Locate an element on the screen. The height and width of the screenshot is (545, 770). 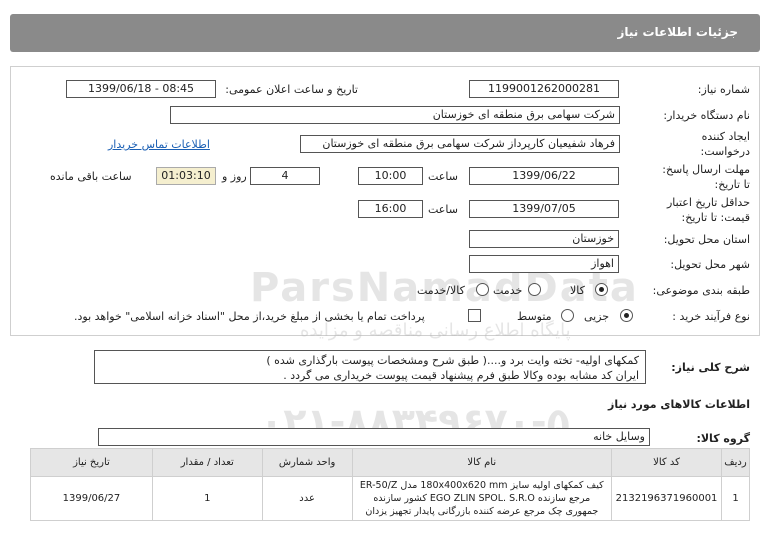
deadline-label: مهلت ارسال پاسخ: تا تاریخ: is located at coordinates (706, 177).